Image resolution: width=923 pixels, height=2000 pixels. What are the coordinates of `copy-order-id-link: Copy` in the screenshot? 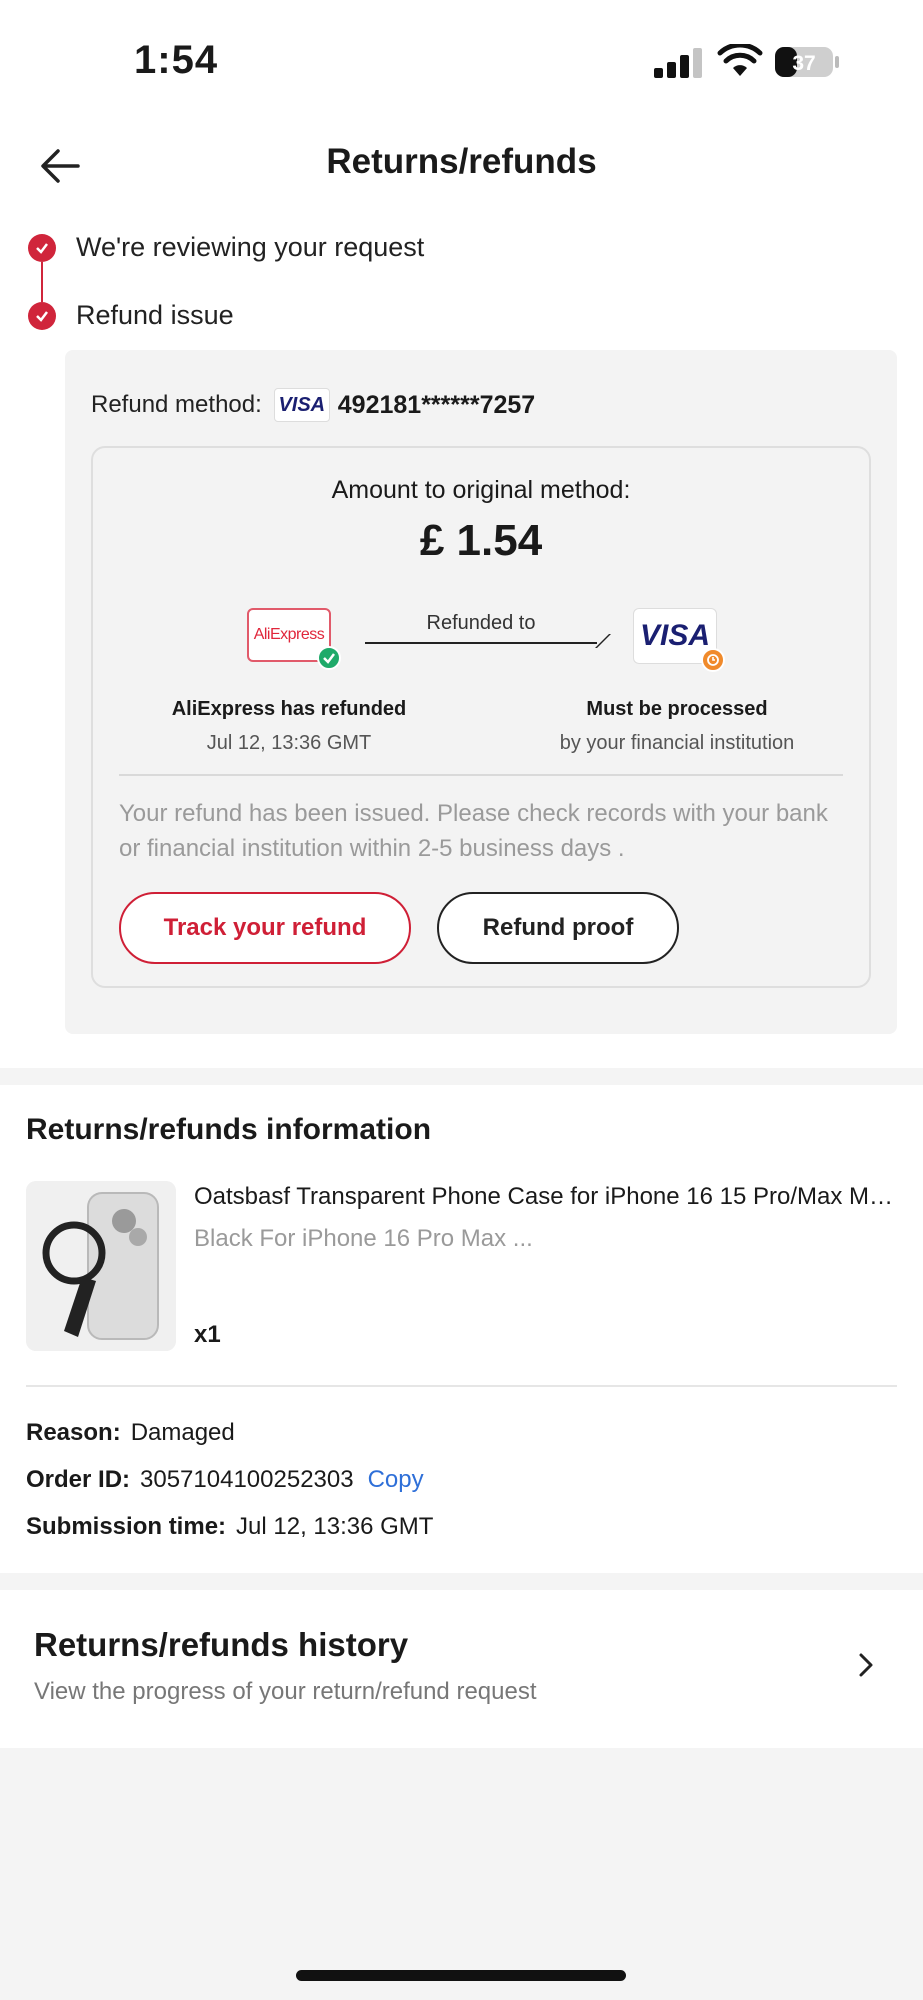 It's located at (396, 1480).